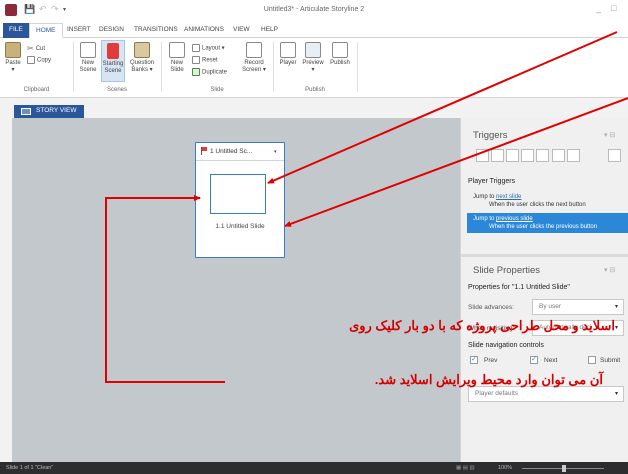  I want to click on clipboard-icon, so click(13, 50).